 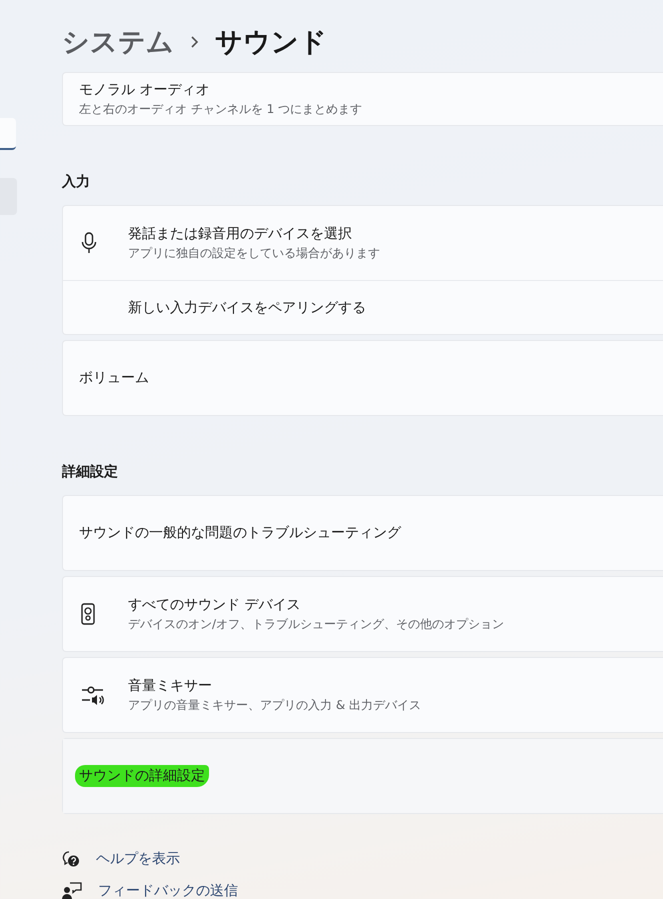 What do you see at coordinates (363, 776) in the screenshot?
I see `settings-row: サウンドの詳細設定` at bounding box center [363, 776].